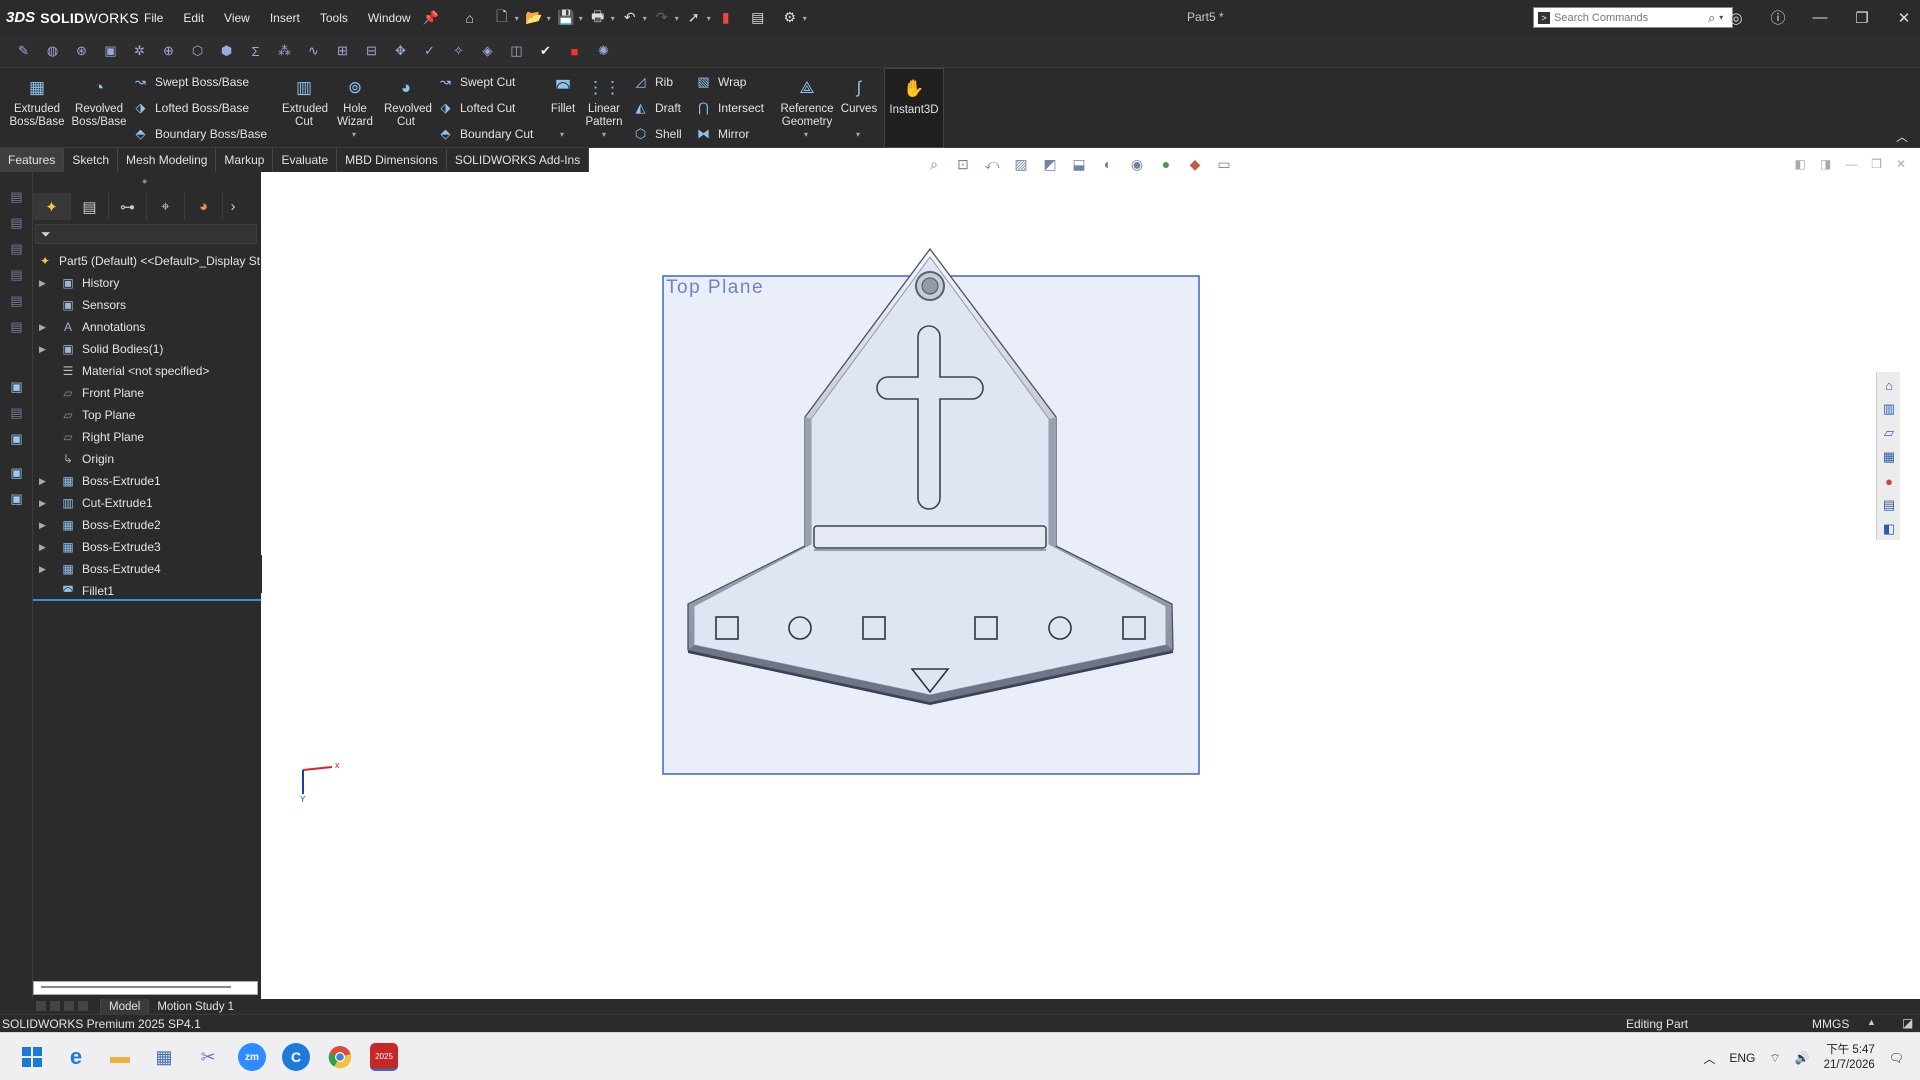 This screenshot has height=1080, width=1920. Describe the element at coordinates (1862, 18) in the screenshot. I see `restore-icon: ❐` at that location.